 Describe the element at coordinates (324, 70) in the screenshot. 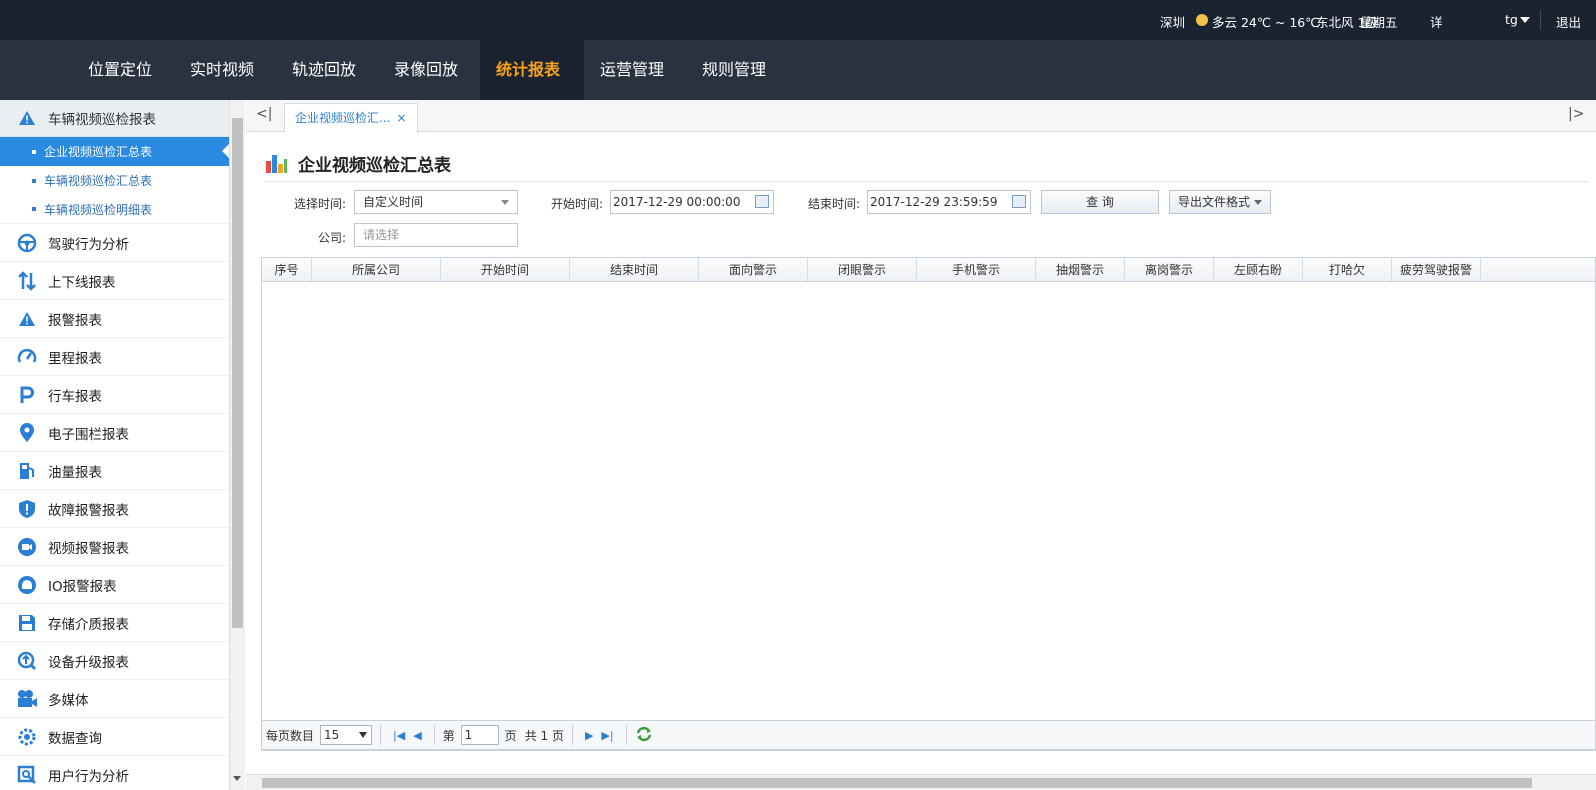

I see `nav-track-playback: 轨迹回放` at that location.